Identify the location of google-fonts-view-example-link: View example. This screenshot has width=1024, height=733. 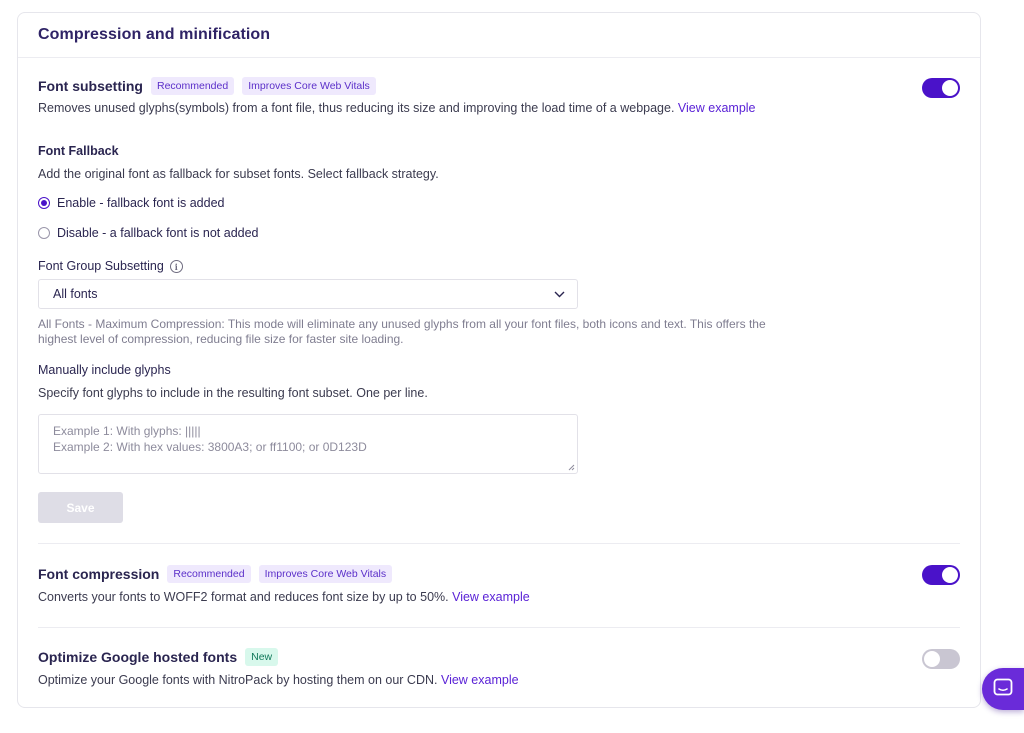
(480, 680).